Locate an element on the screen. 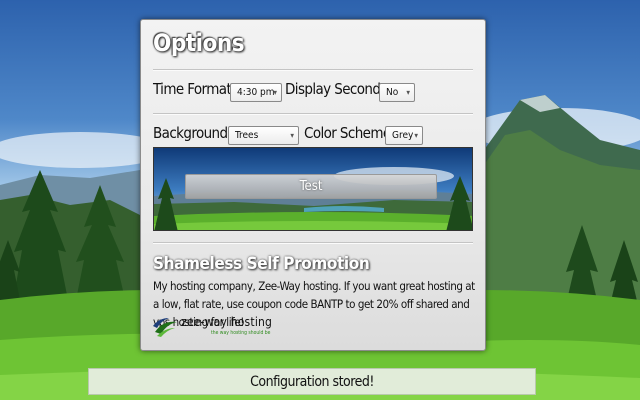  background-preview: Test is located at coordinates (313, 189).